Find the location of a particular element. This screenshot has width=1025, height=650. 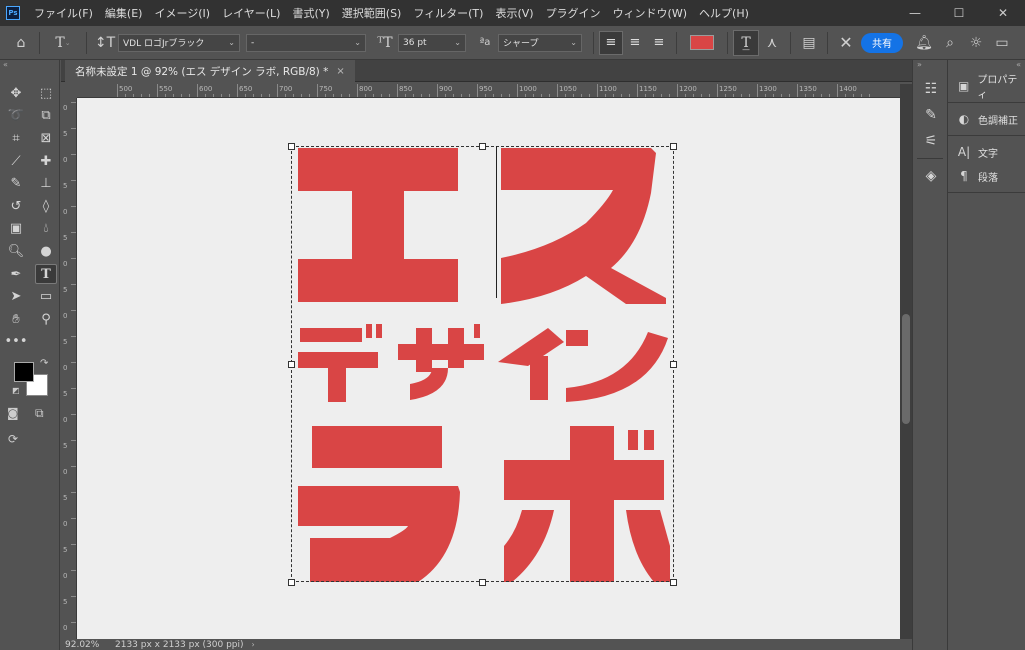

adjustments-tab: ◐ 色調補正 is located at coordinates (986, 119).